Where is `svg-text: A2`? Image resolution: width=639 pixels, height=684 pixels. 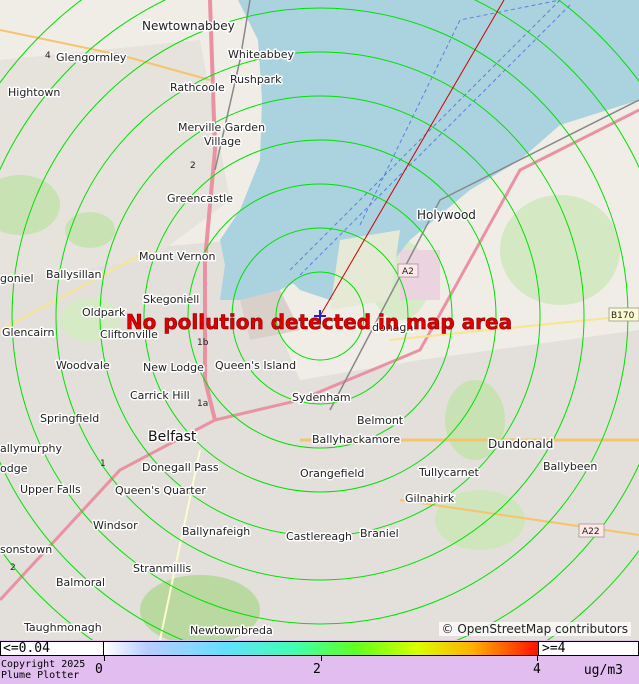 svg-text: A2 is located at coordinates (408, 272).